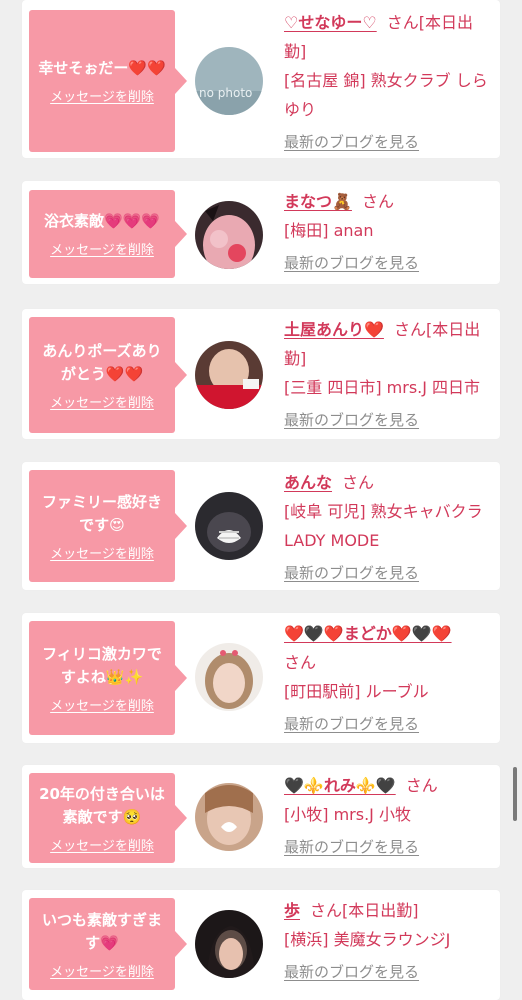 The width and height of the screenshot is (522, 1000). I want to click on user-info: 歩さん[本日出勤] [横浜] 美魔女ラウンジJ 最新のブログを見る, so click(388, 941).